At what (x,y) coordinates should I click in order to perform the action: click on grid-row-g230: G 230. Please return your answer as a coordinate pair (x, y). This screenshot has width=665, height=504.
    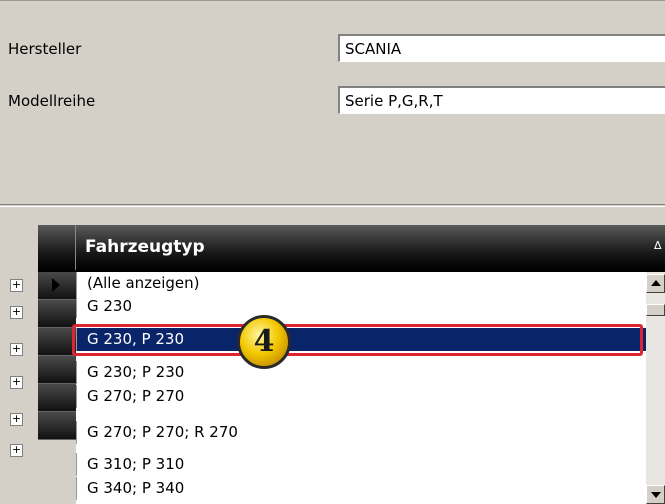
    Looking at the image, I should click on (361, 306).